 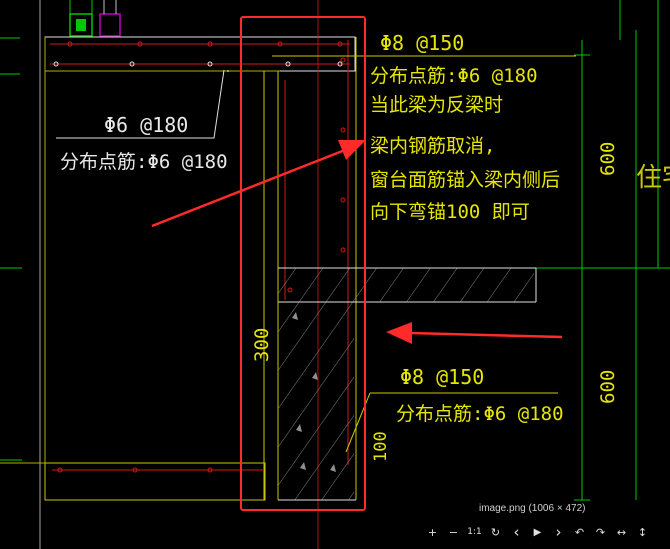 I want to click on top-bar-label: Φ8 @150, so click(x=422, y=43).